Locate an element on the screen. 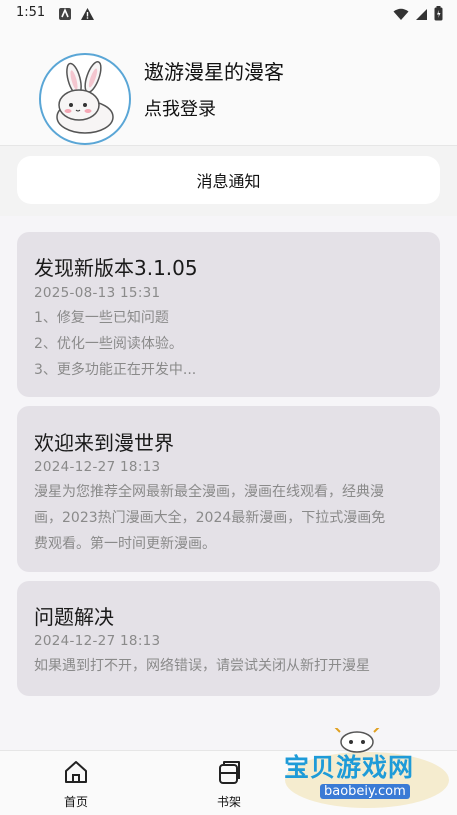  avatar is located at coordinates (85, 99).